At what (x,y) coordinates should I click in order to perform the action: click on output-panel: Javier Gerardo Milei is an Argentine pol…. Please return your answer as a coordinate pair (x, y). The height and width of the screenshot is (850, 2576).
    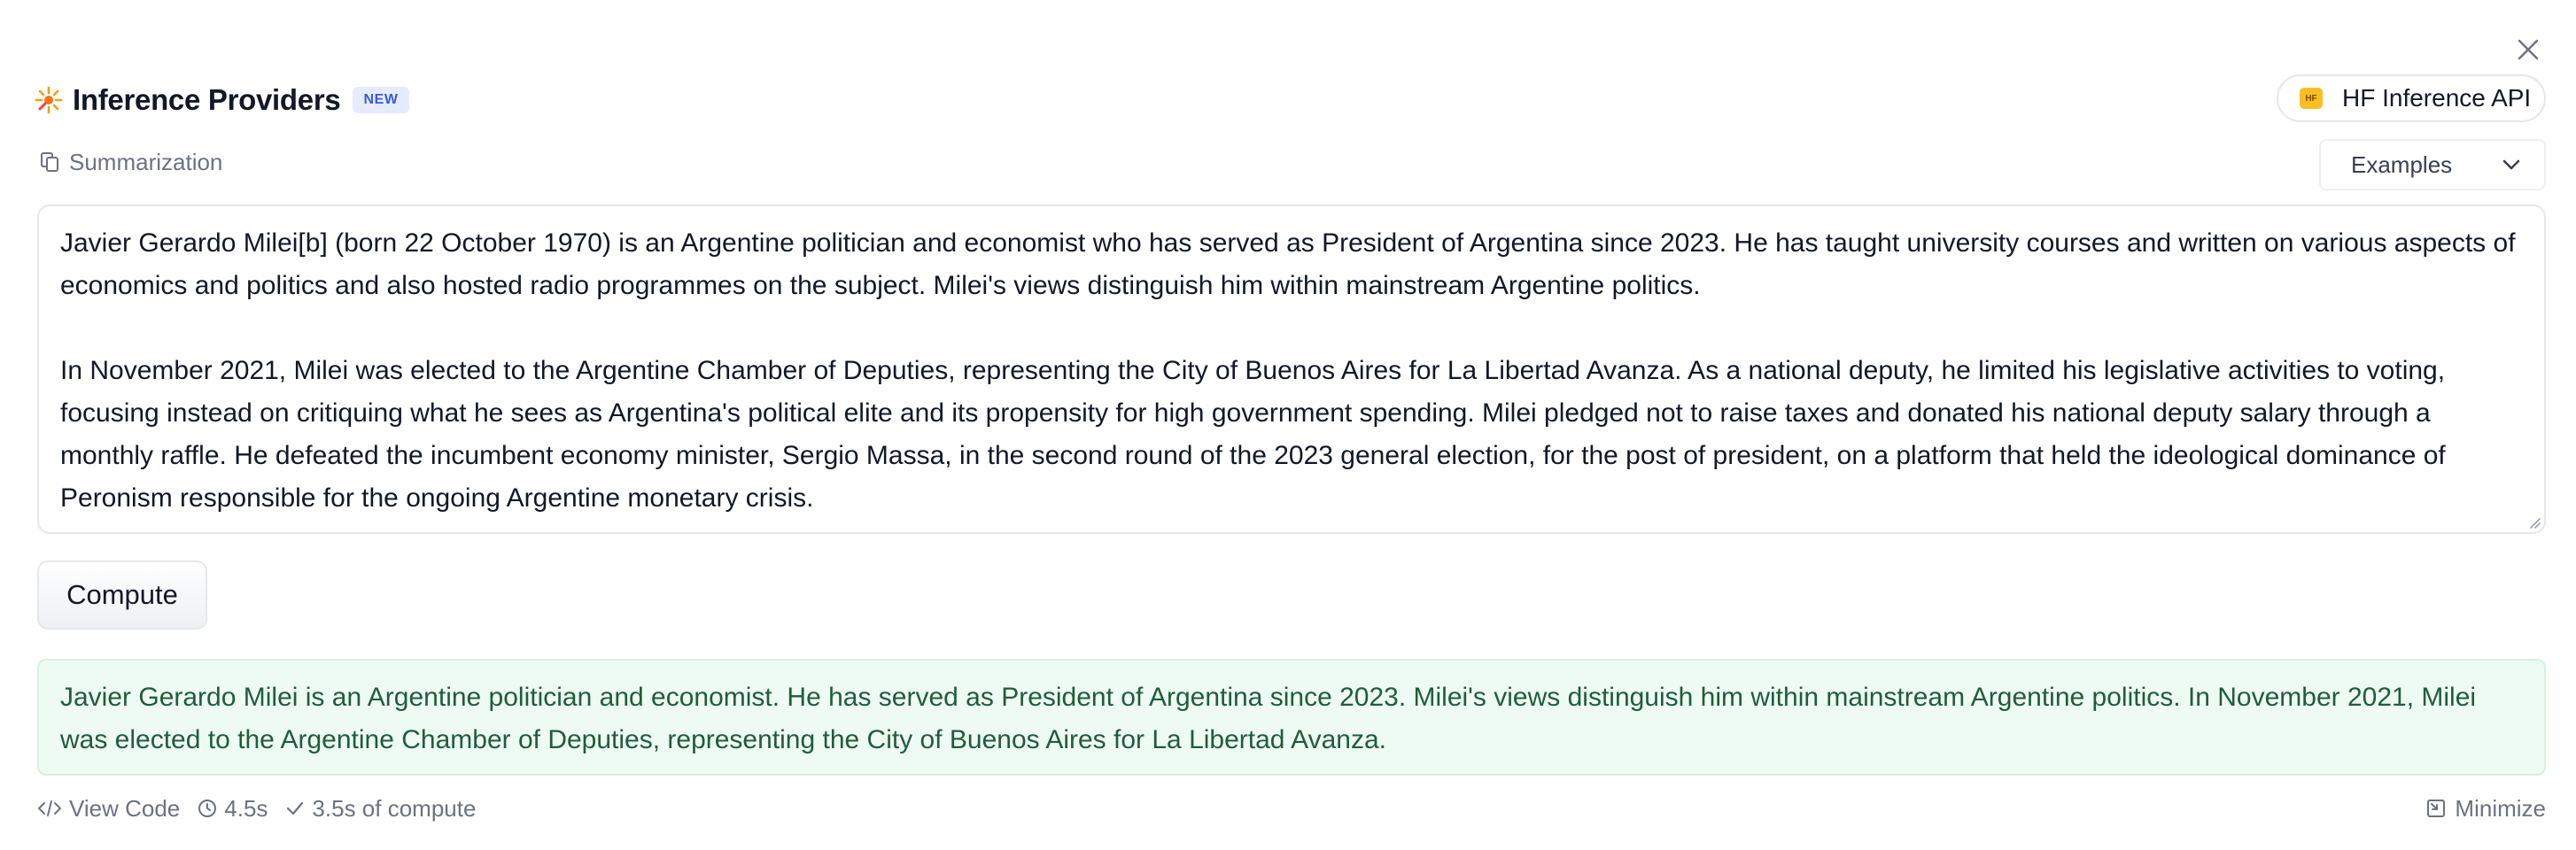
    Looking at the image, I should click on (1291, 717).